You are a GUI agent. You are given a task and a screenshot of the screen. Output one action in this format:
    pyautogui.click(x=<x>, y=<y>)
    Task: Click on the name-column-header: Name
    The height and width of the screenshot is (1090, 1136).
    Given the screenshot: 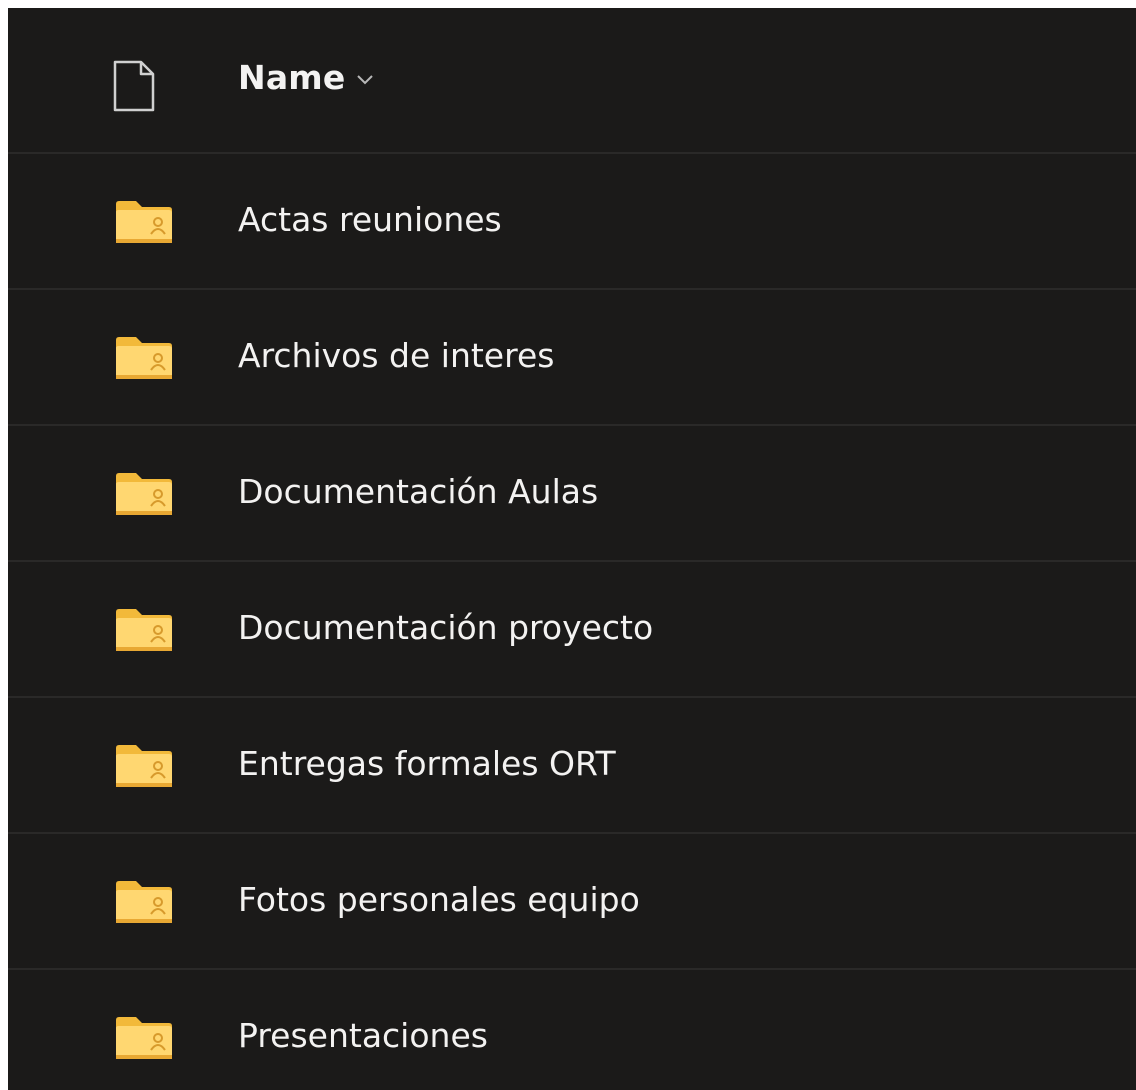 What is the action you would take?
    pyautogui.click(x=306, y=77)
    